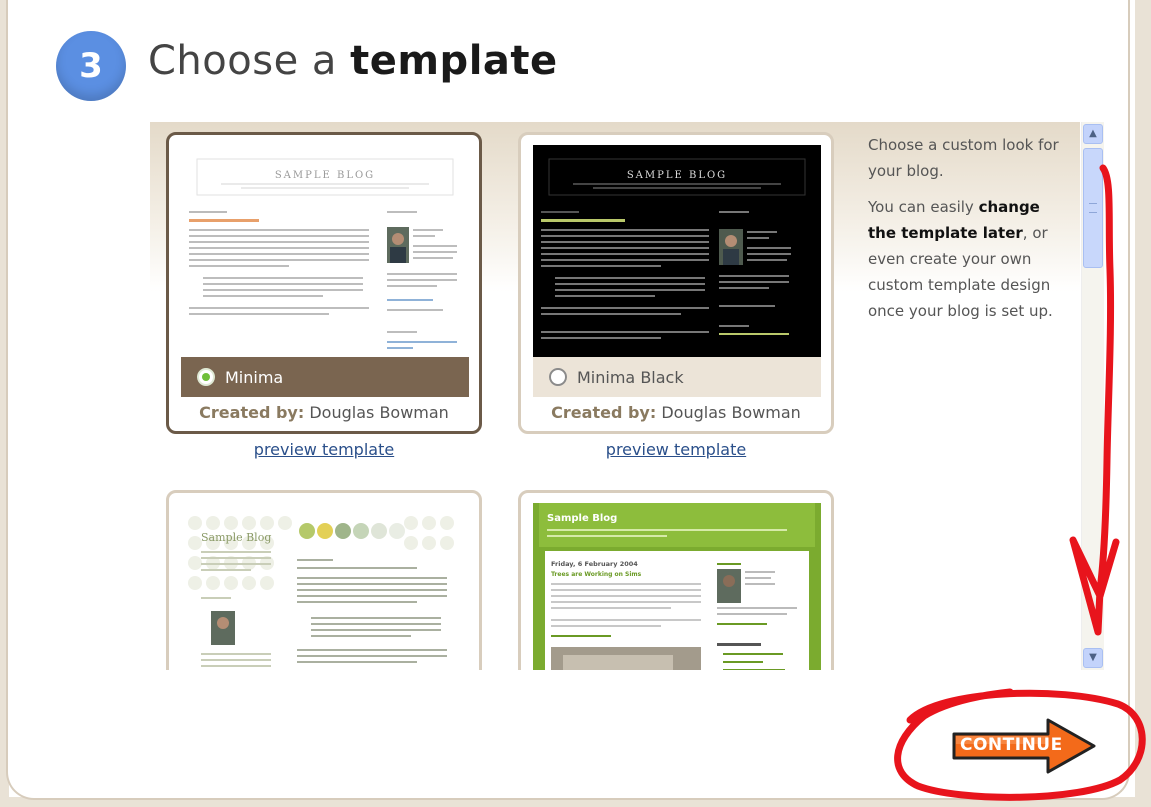 Image resolution: width=1151 pixels, height=807 pixels. I want to click on scroll-up-button: ▲, so click(1093, 134).